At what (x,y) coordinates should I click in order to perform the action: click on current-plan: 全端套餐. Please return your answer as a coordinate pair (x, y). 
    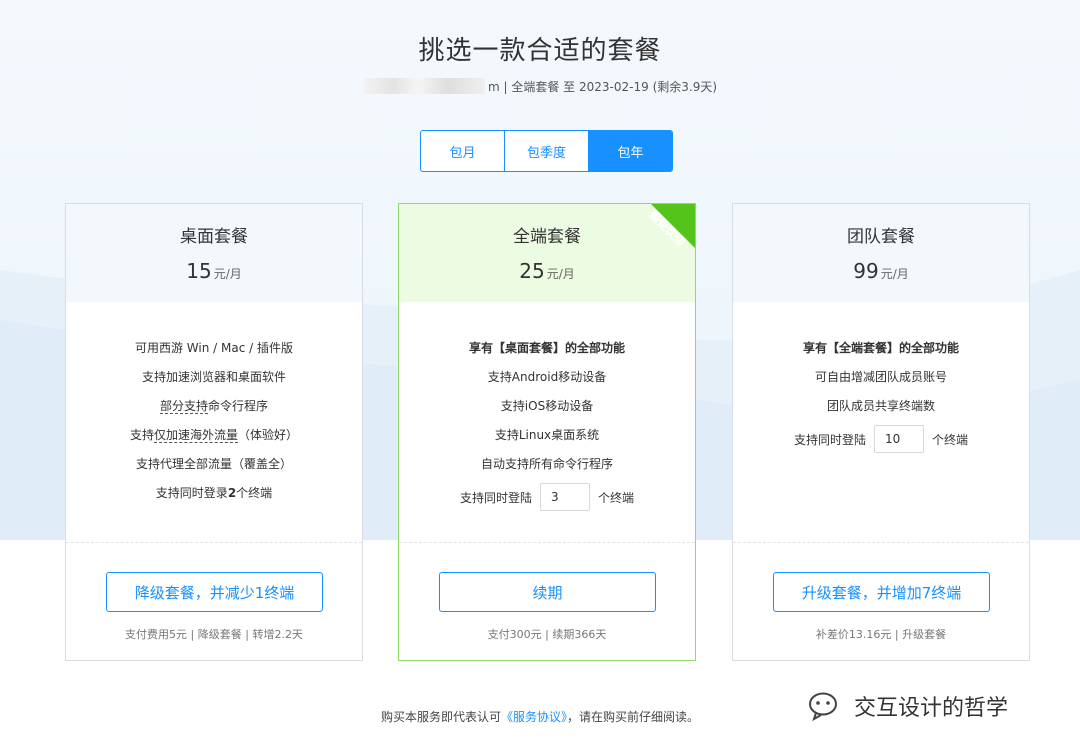
    Looking at the image, I should click on (535, 87).